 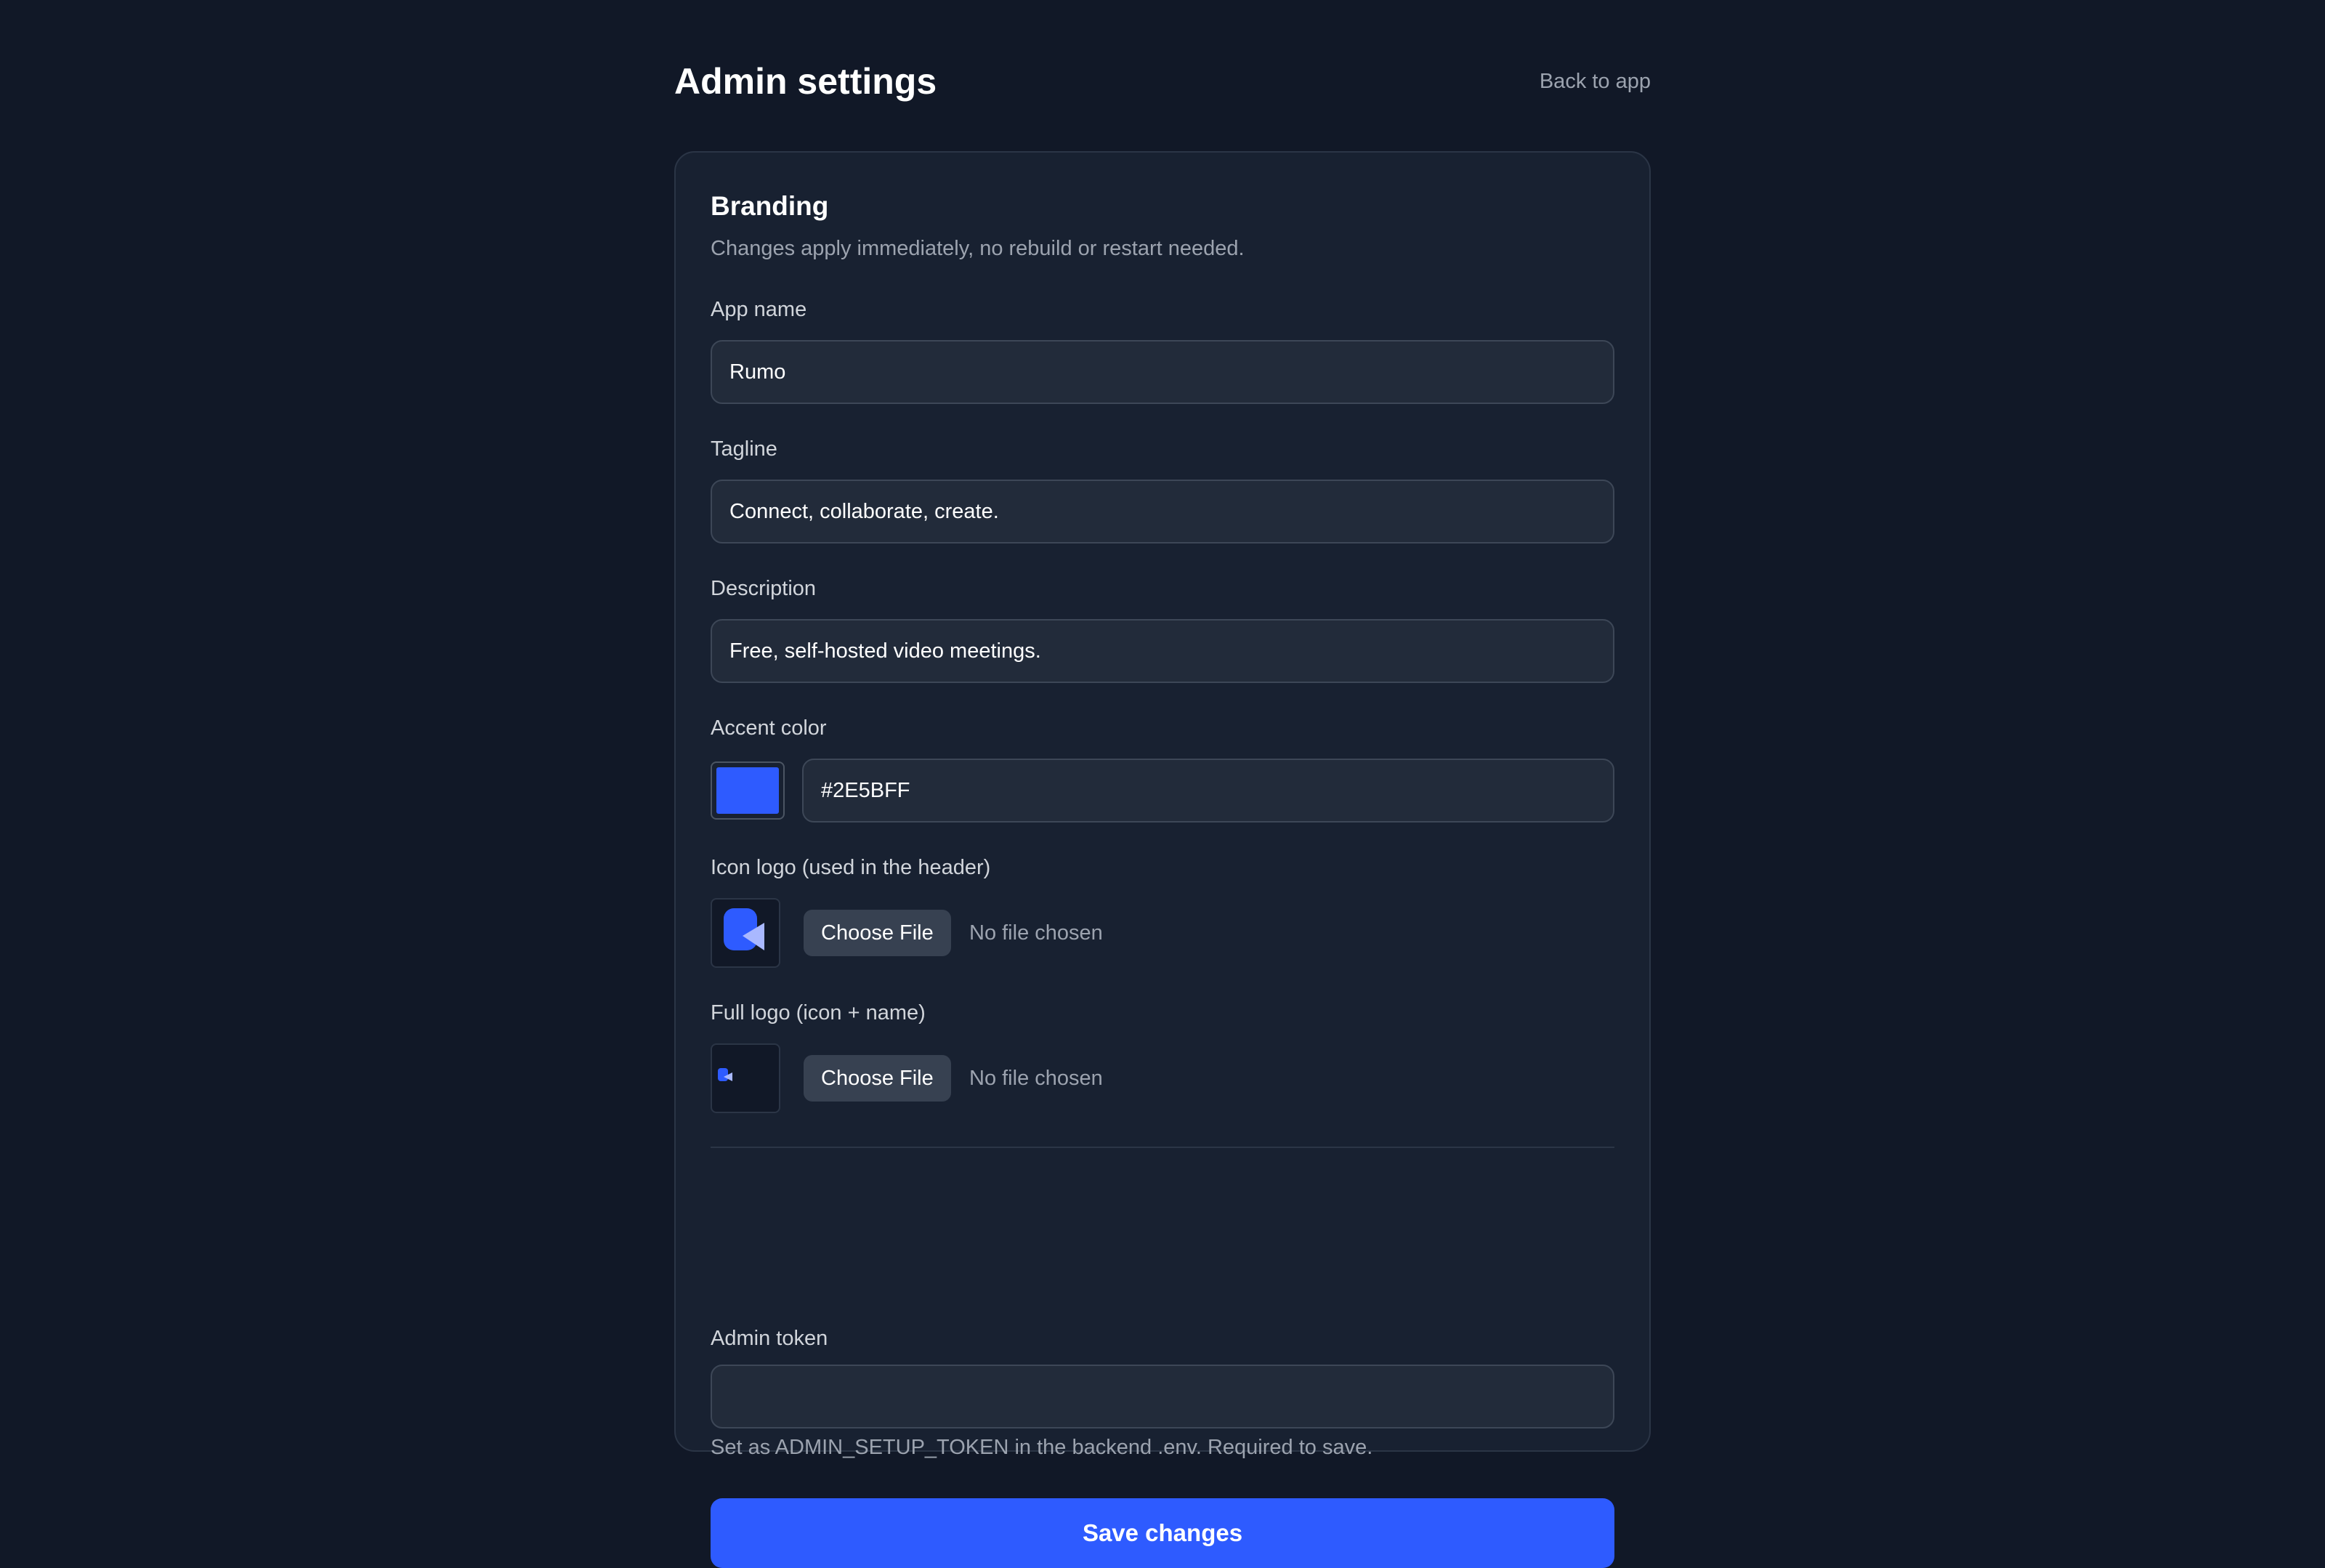 What do you see at coordinates (1163, 1396) in the screenshot?
I see `admin-token-input` at bounding box center [1163, 1396].